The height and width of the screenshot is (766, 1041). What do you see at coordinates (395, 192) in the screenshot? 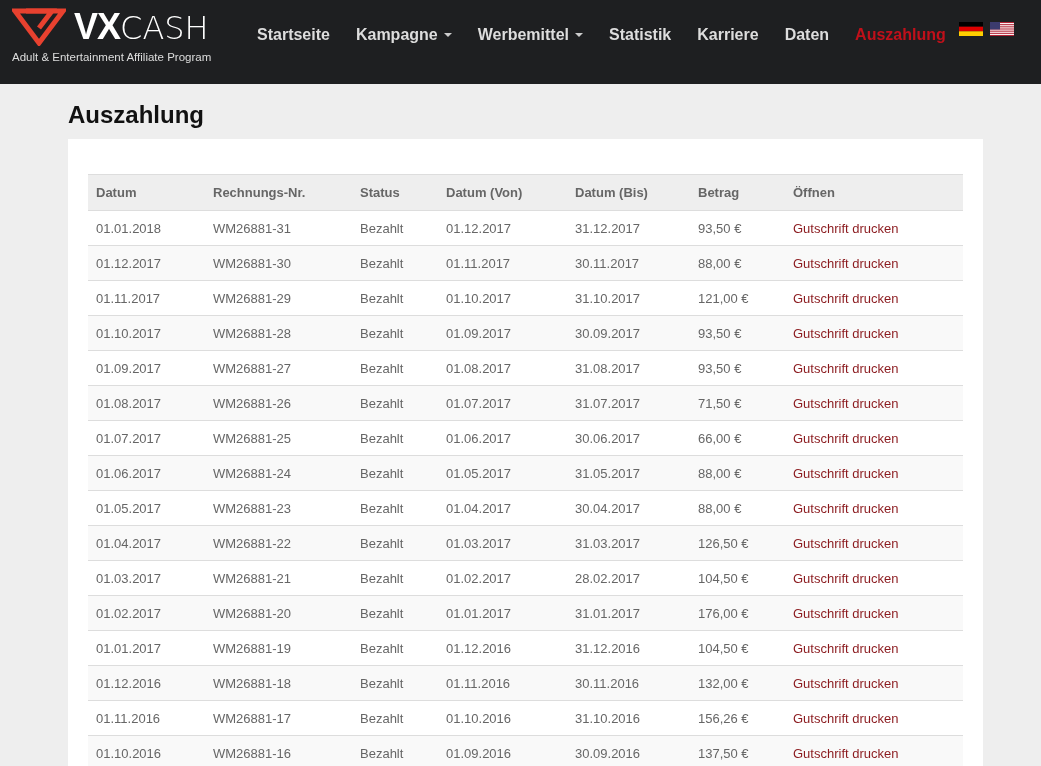
I see `column-header: Status` at bounding box center [395, 192].